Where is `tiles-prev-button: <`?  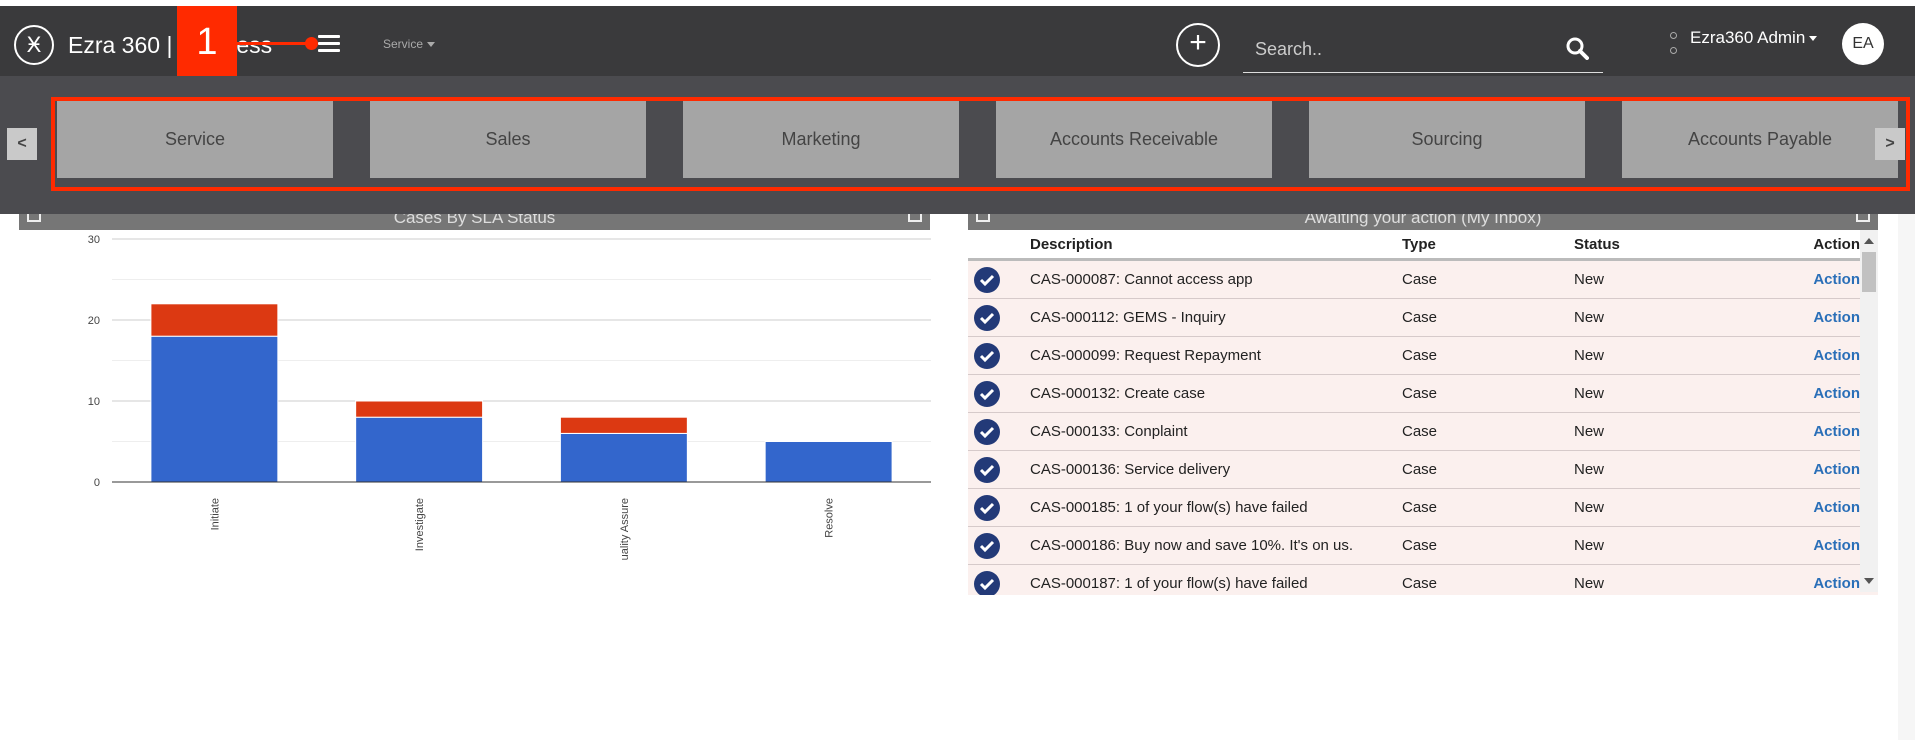
tiles-prev-button: < is located at coordinates (22, 144).